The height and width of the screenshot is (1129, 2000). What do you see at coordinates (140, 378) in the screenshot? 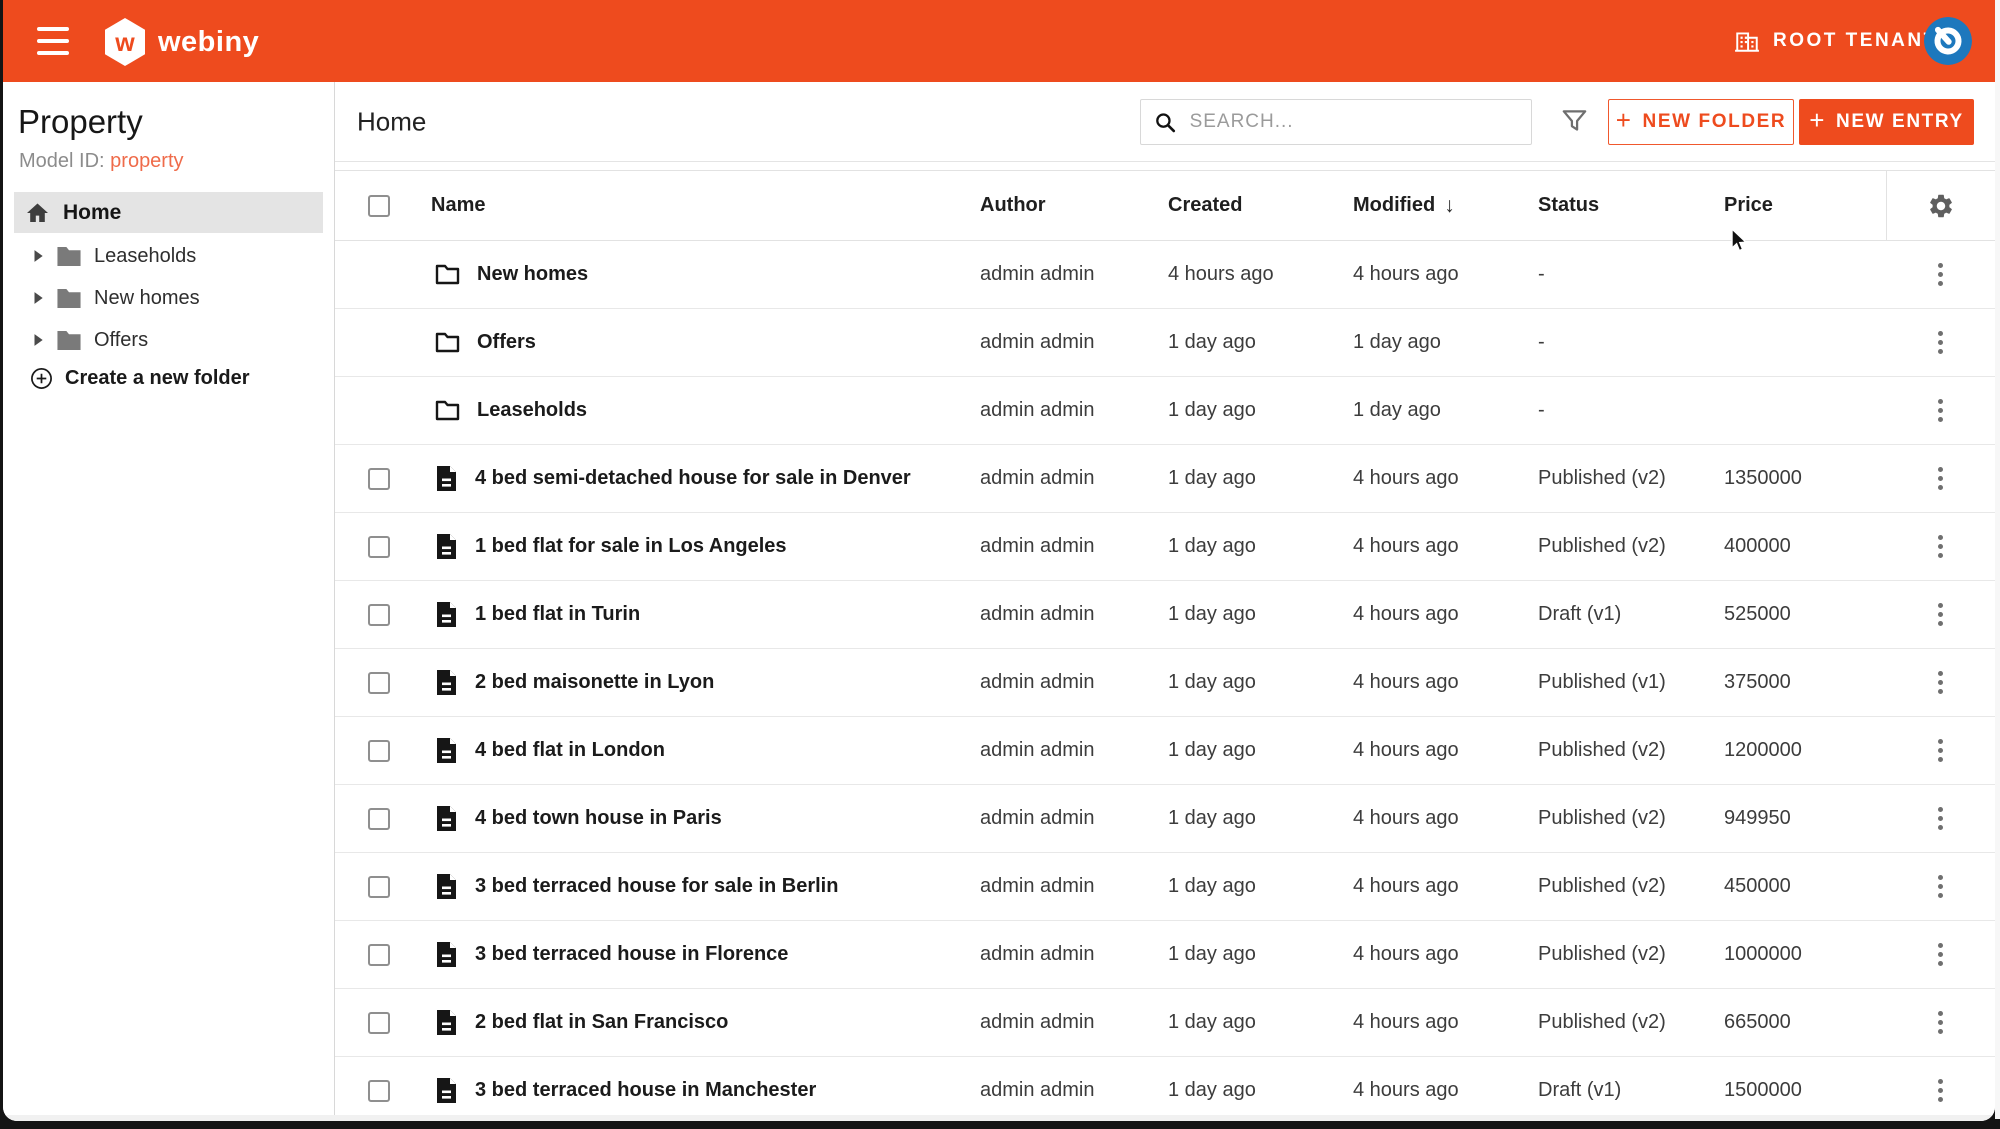
I see `create-folder-button: Create a new folder` at bounding box center [140, 378].